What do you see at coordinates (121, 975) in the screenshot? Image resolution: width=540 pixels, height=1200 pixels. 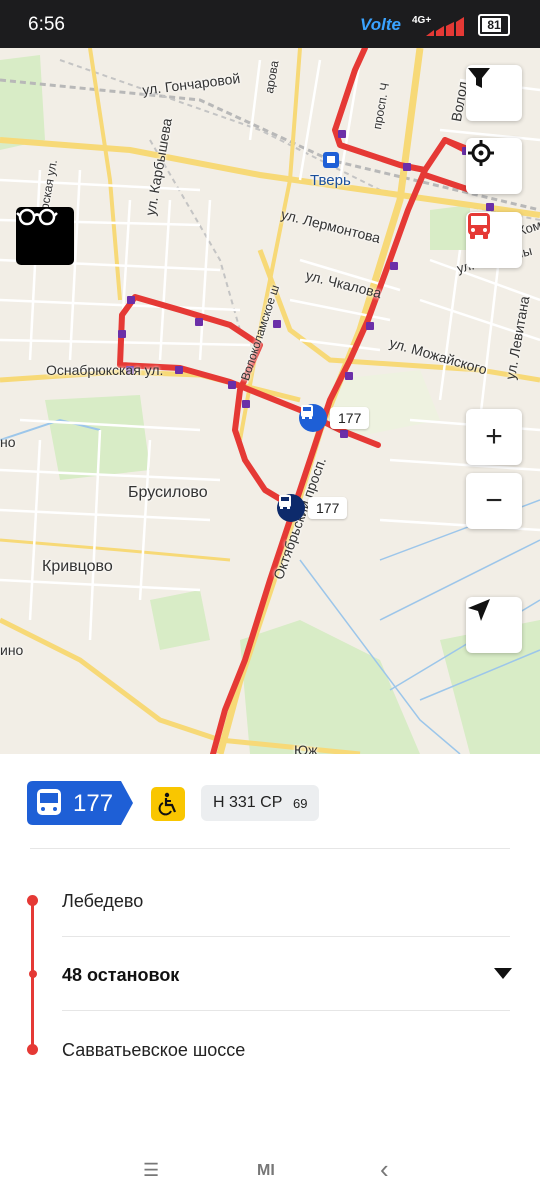 I see `stops-count: 48 остановок` at bounding box center [121, 975].